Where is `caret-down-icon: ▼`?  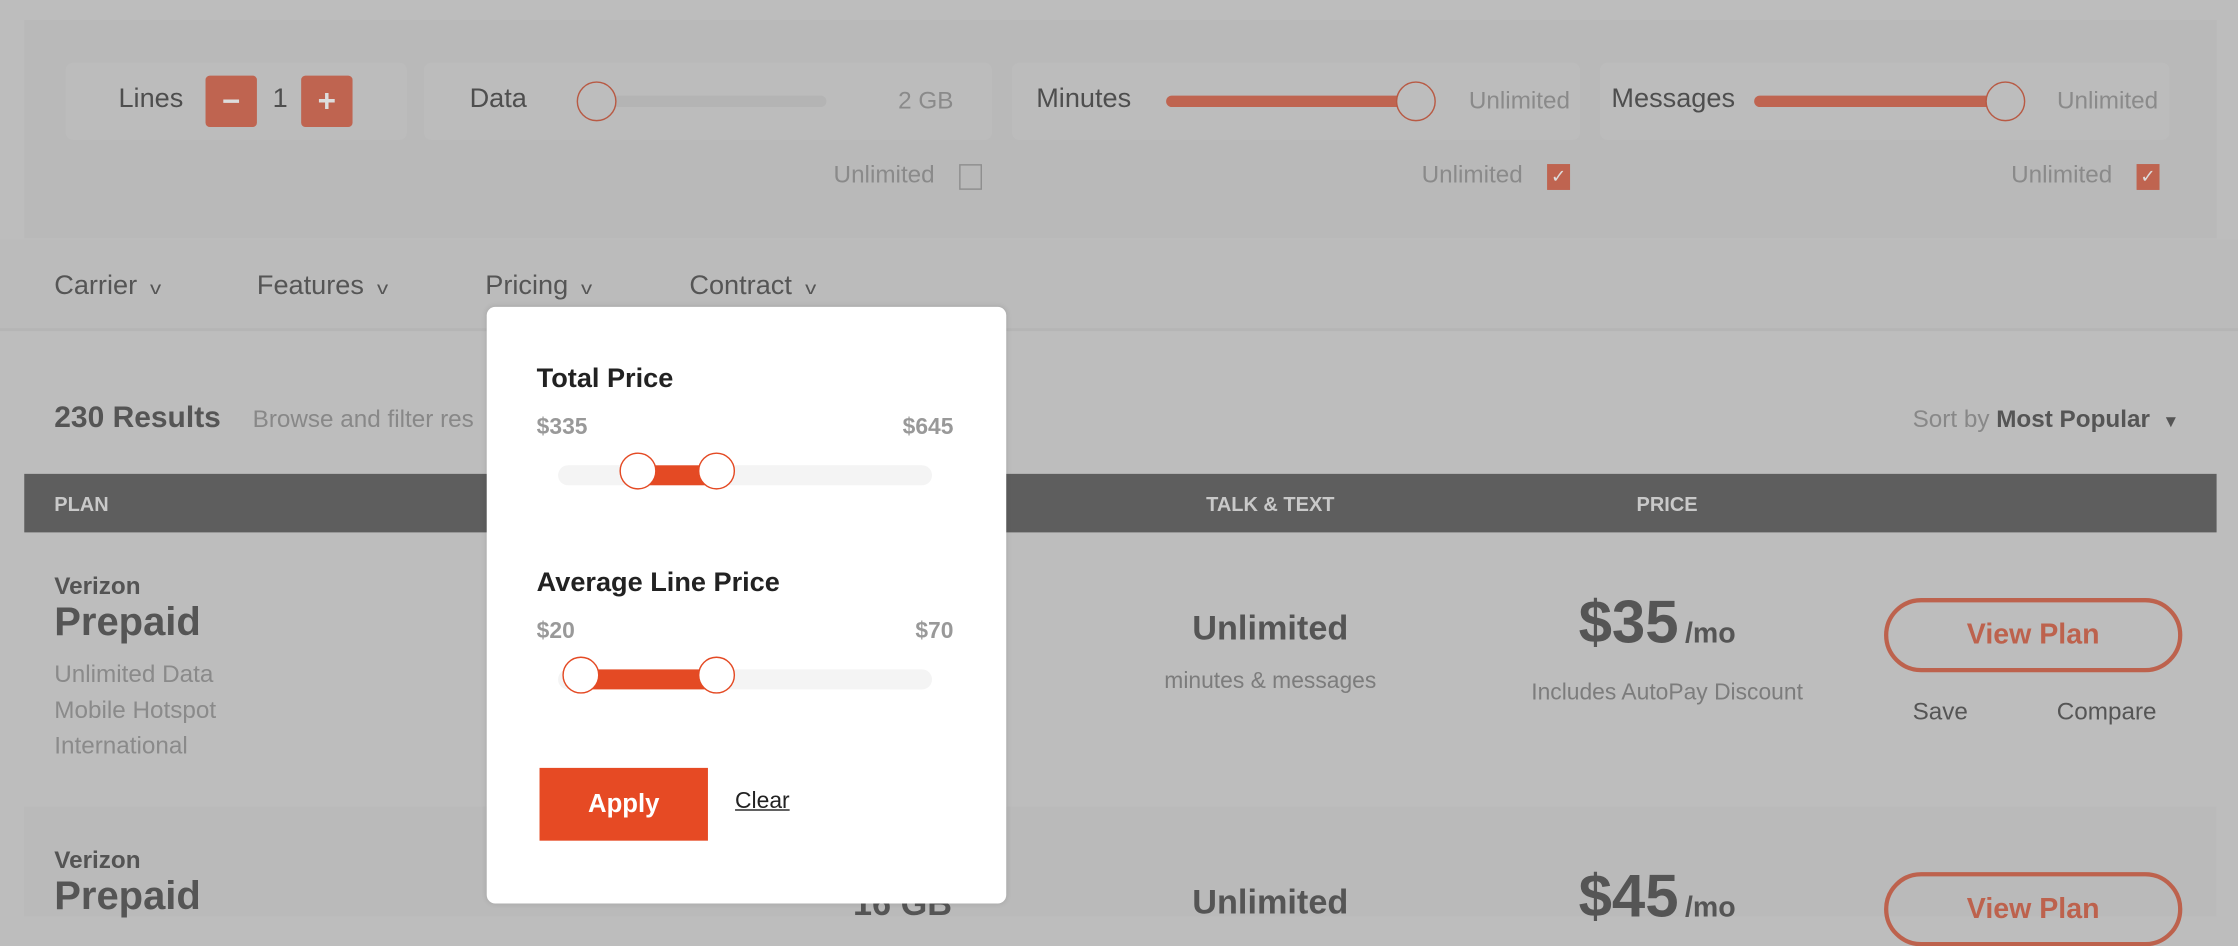 caret-down-icon: ▼ is located at coordinates (2171, 421).